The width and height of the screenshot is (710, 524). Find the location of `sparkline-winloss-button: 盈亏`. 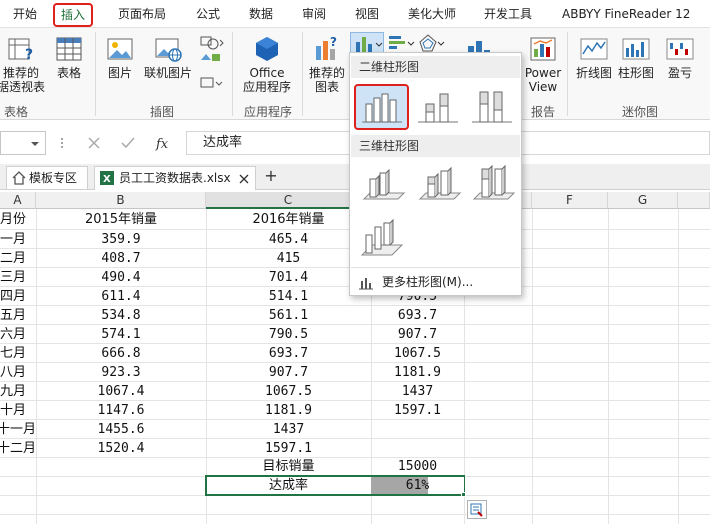

sparkline-winloss-button: 盈亏 is located at coordinates (680, 57).